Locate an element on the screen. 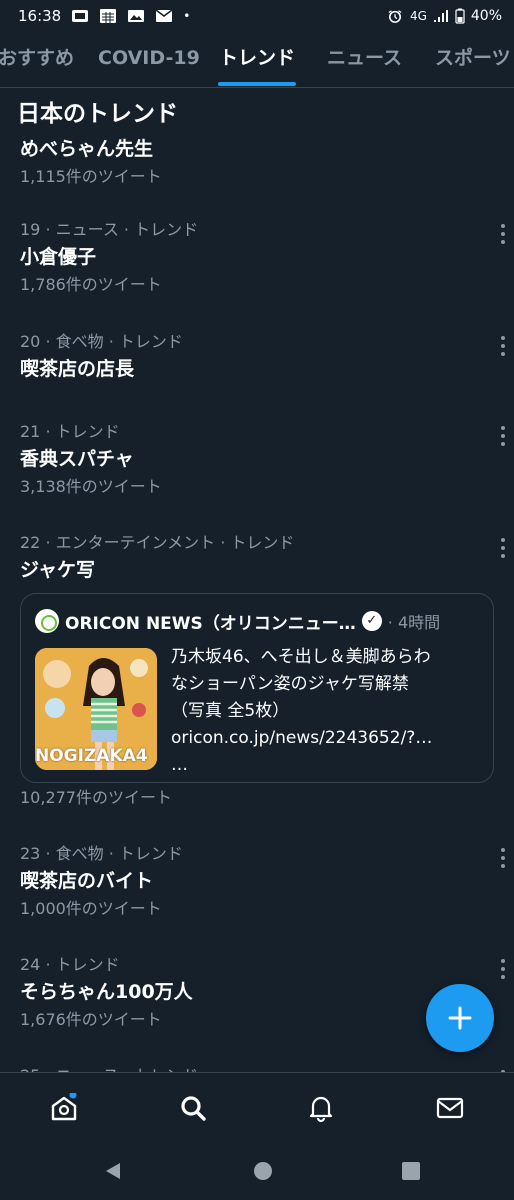  system-home-button is located at coordinates (263, 1173).